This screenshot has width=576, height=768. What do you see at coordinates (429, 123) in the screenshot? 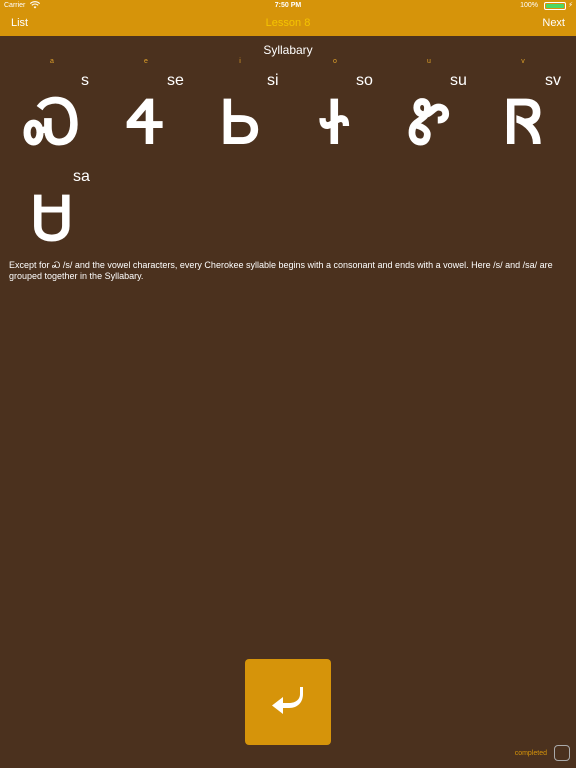
I see `syllable-glyph: Ꮡ` at bounding box center [429, 123].